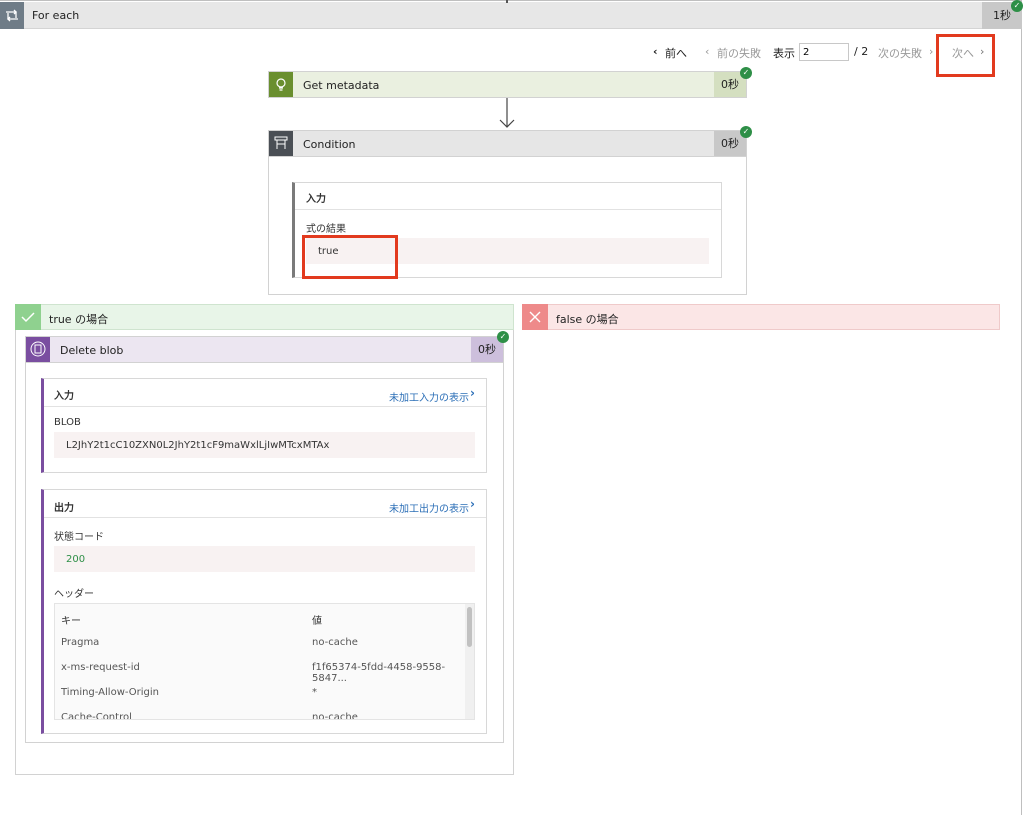  I want to click on highlight-box-true, so click(350, 257).